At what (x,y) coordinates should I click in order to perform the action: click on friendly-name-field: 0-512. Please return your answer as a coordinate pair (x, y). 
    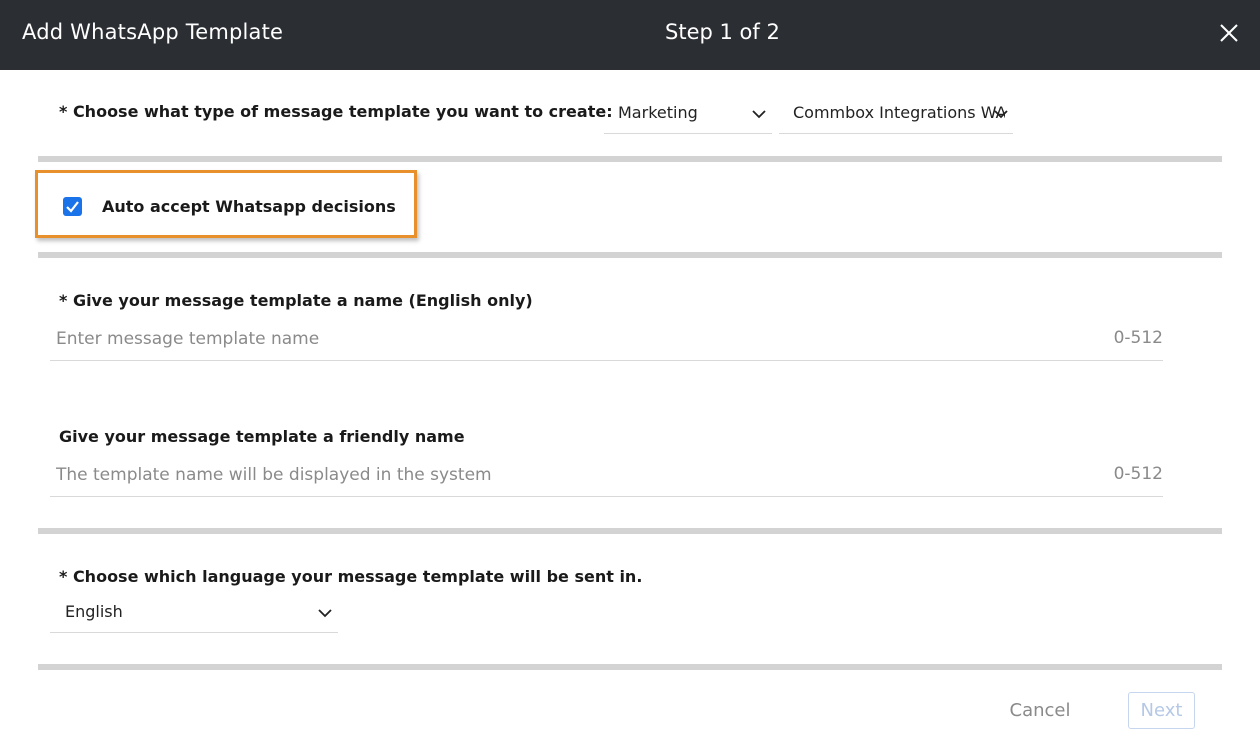
    Looking at the image, I should click on (606, 476).